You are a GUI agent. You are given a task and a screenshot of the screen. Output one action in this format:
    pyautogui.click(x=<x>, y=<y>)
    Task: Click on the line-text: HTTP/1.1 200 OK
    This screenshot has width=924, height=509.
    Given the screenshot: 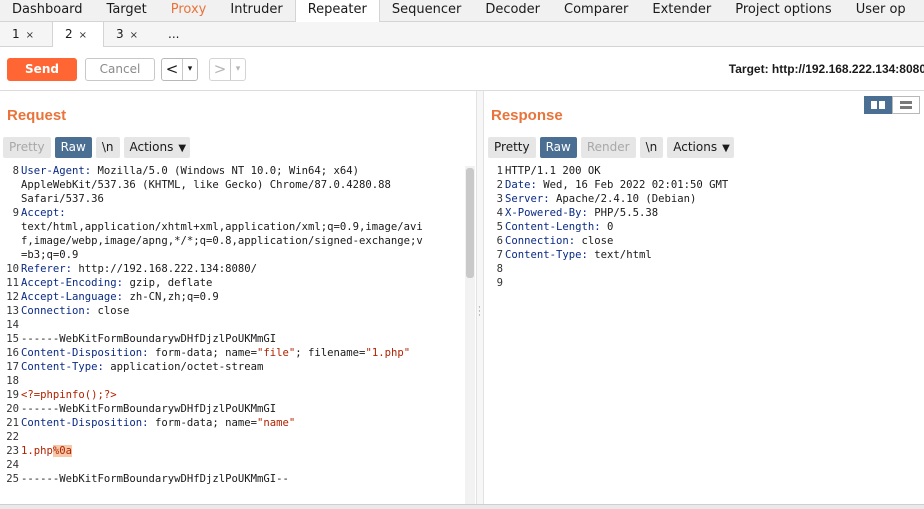 What is the action you would take?
    pyautogui.click(x=553, y=171)
    